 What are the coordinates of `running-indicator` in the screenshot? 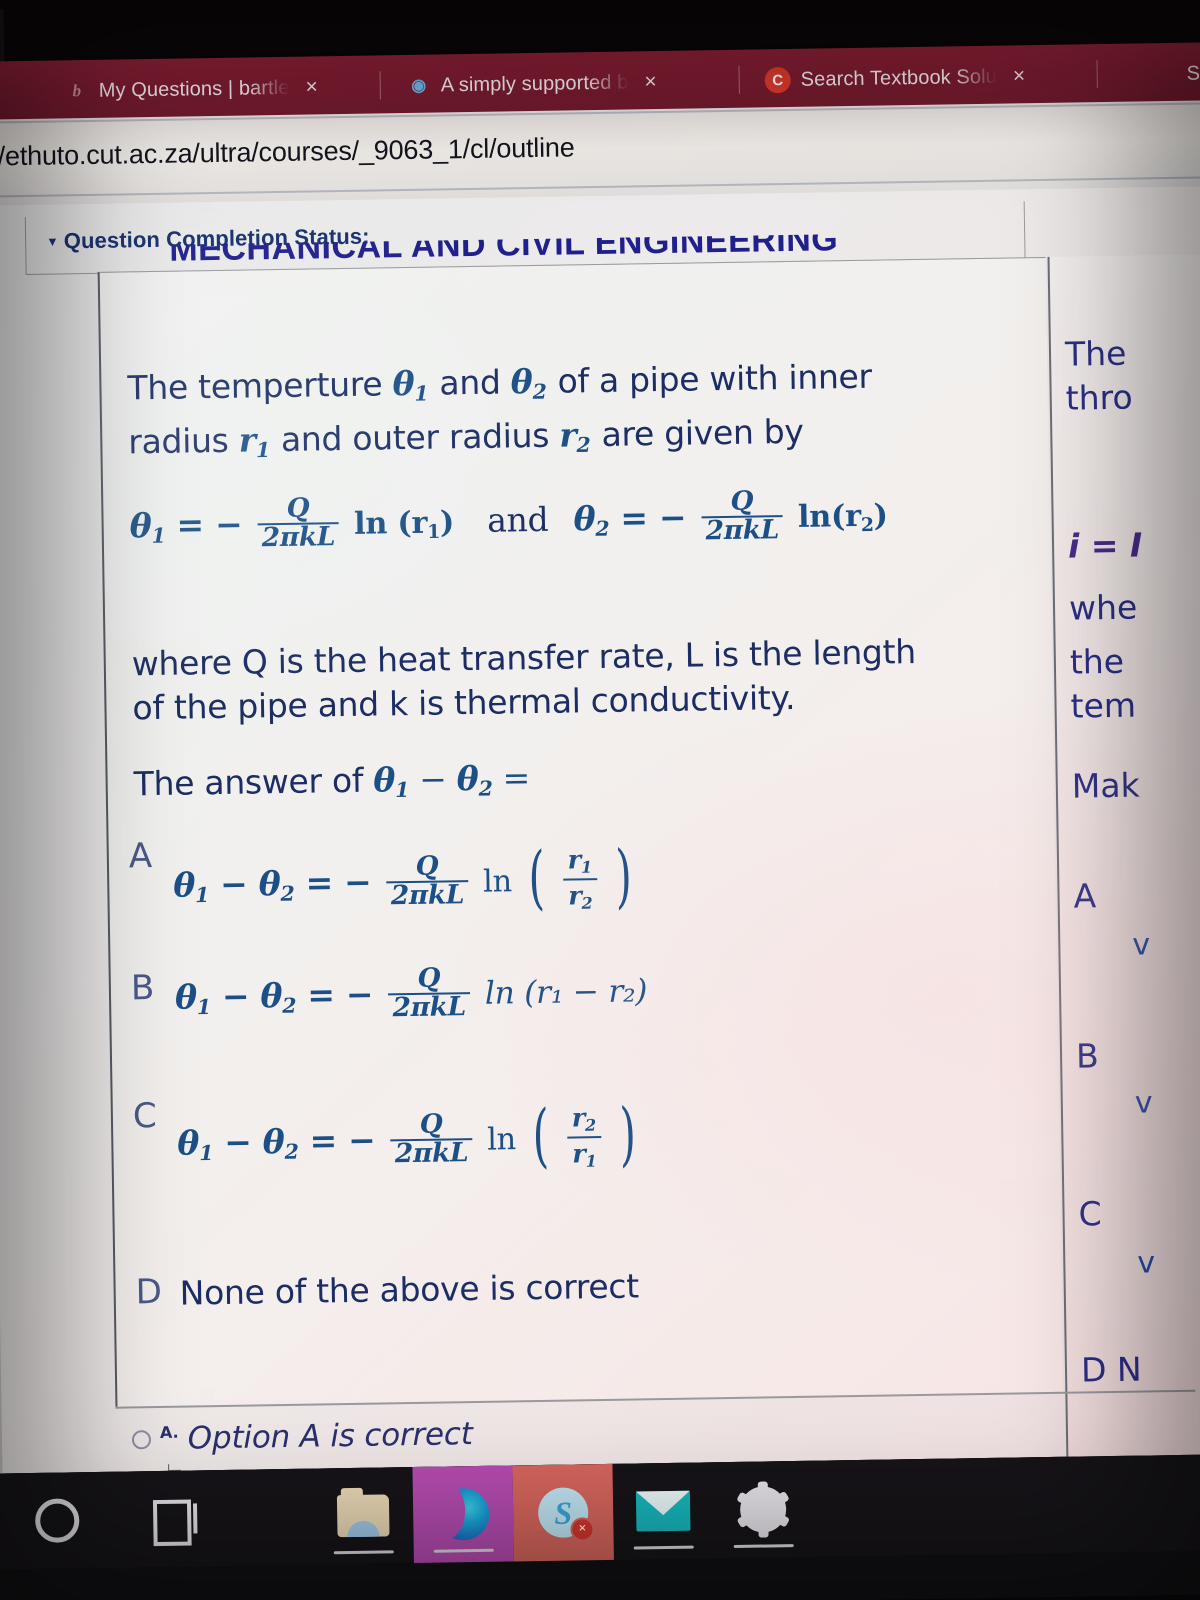 It's located at (463, 1550).